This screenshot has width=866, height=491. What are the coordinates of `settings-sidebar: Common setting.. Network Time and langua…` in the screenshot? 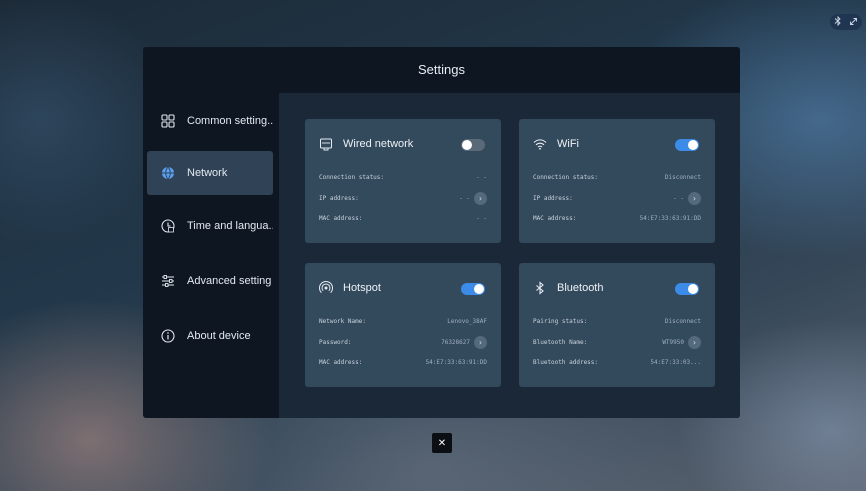 It's located at (211, 255).